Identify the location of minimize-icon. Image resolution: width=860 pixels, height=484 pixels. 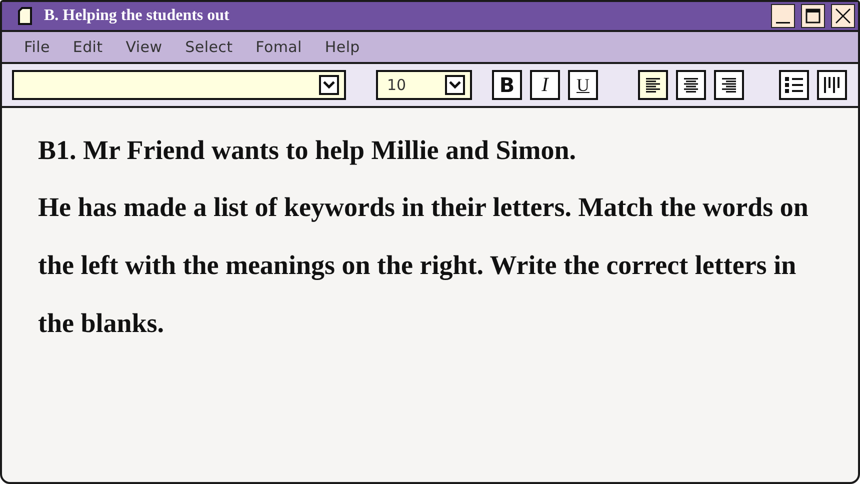
(783, 23).